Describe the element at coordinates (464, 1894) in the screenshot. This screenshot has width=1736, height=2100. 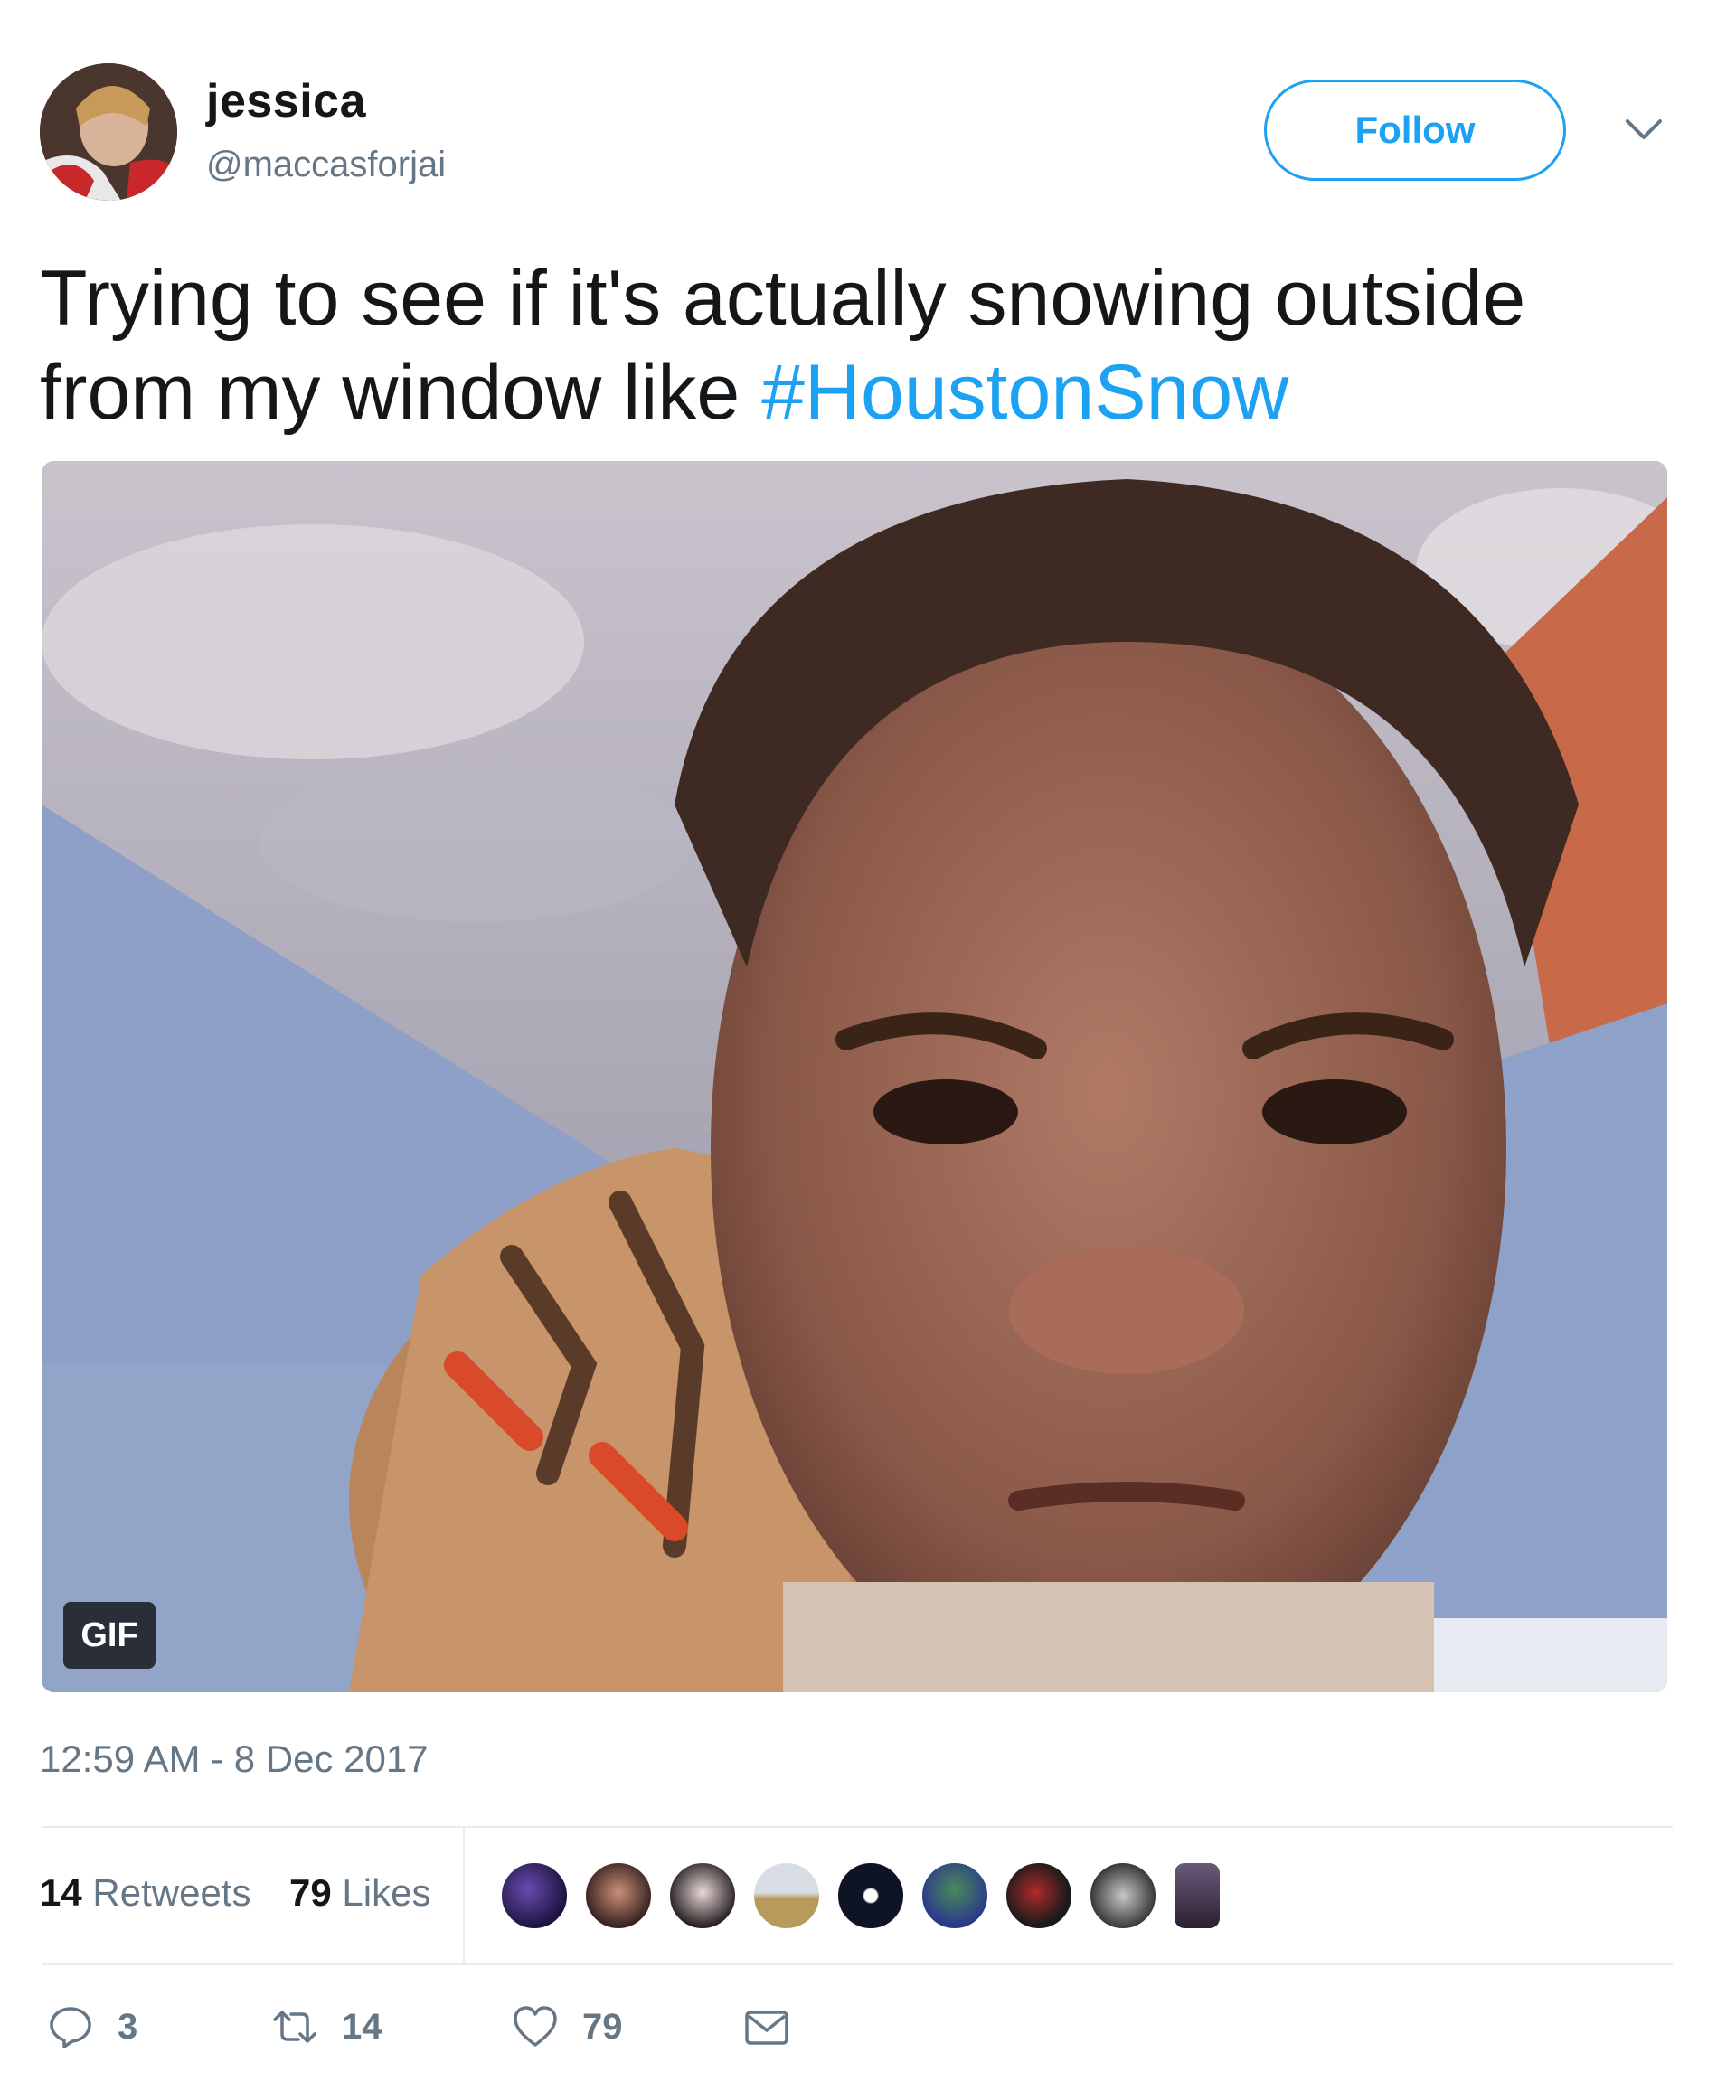
I see `stats-divider` at that location.